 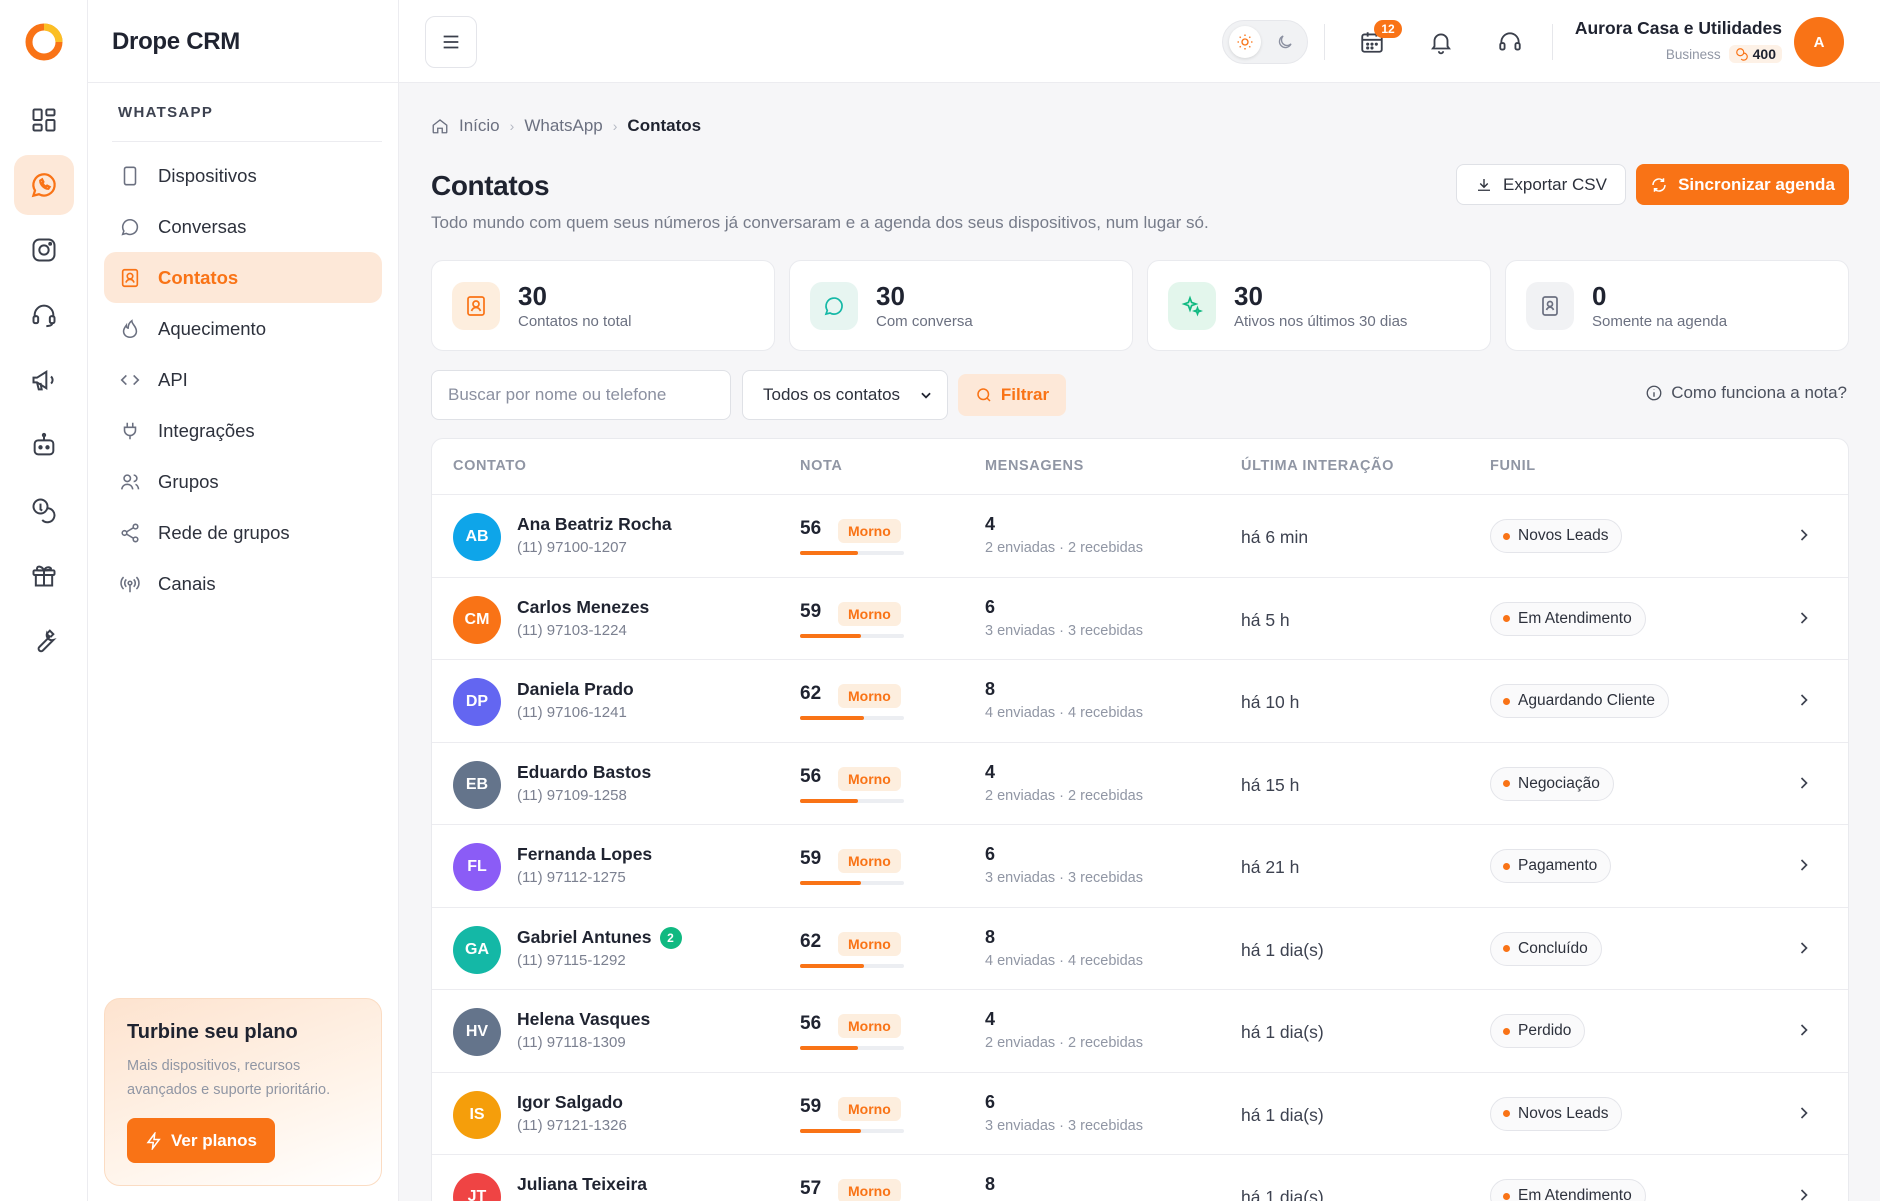 I want to click on search-icon, so click(x=984, y=395).